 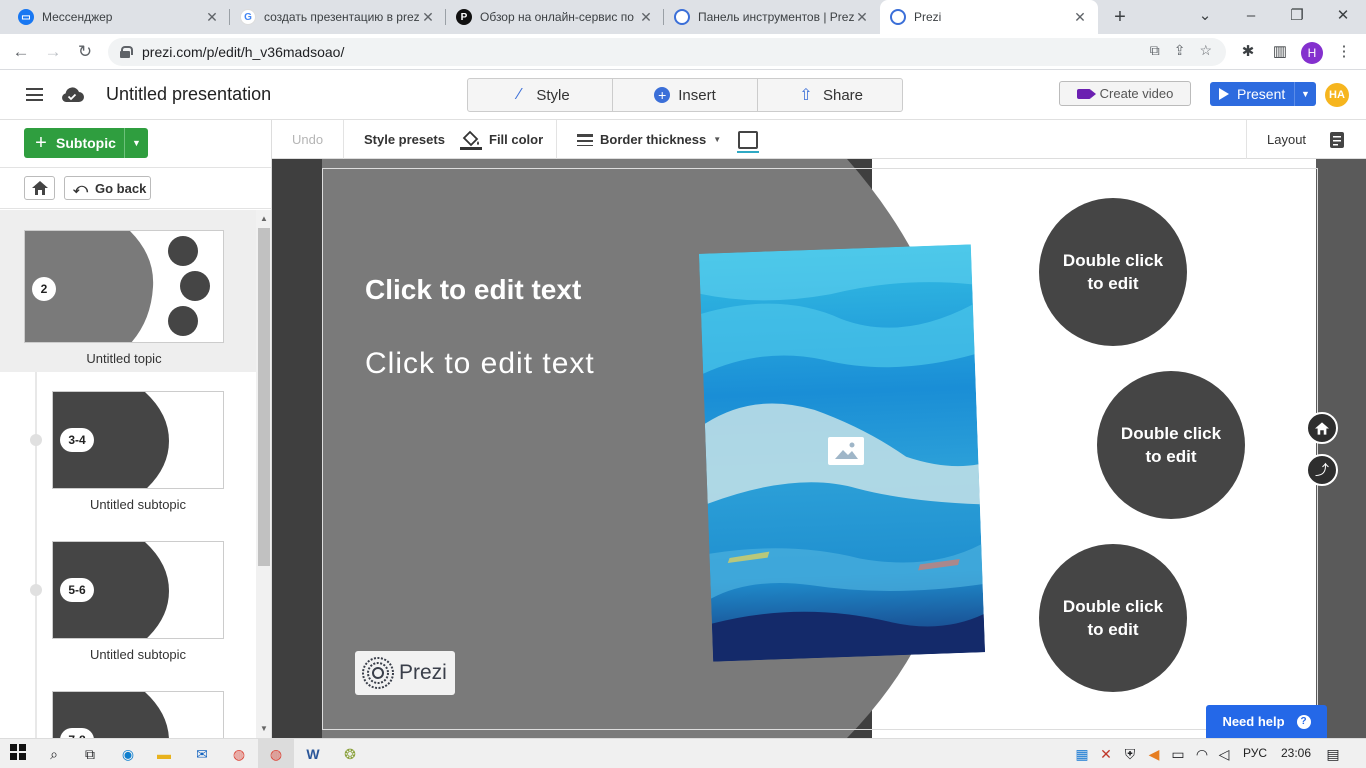 What do you see at coordinates (667, 52) in the screenshot?
I see `address-bar: prezi.com/p/edit/h_v36madsoao/ ⧉ ⇪ ☆` at bounding box center [667, 52].